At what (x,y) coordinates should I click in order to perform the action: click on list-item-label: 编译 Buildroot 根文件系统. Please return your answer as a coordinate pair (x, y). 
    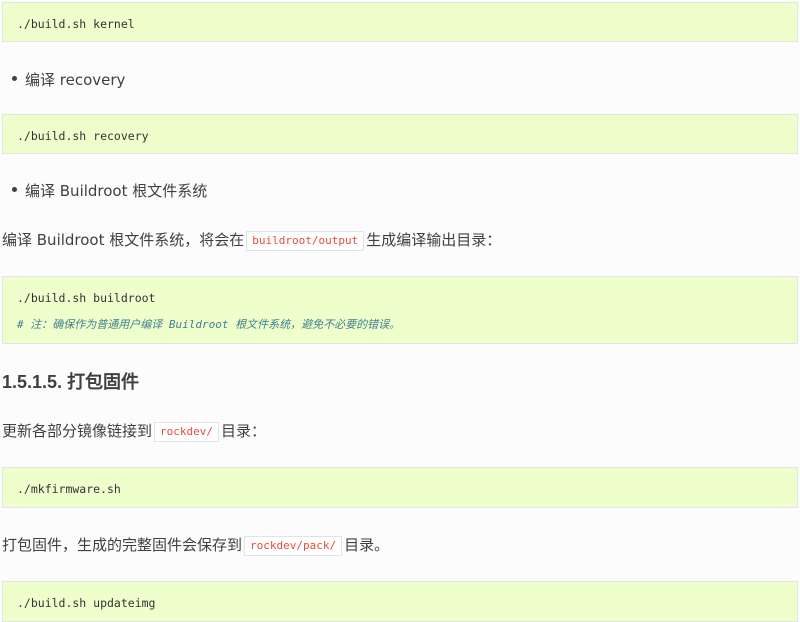
    Looking at the image, I should click on (116, 191).